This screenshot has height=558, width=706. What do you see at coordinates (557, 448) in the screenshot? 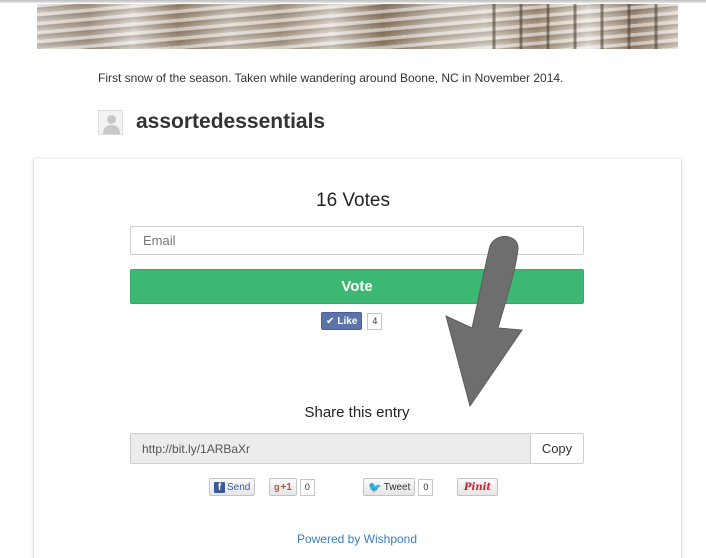
I see `copy-button: Copy` at bounding box center [557, 448].